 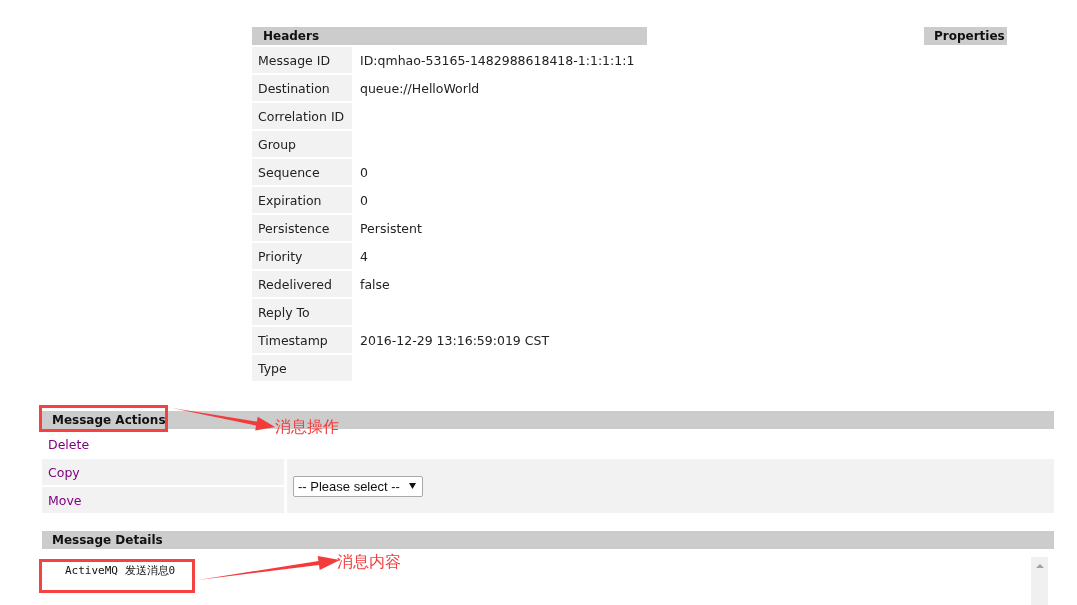 What do you see at coordinates (369, 562) in the screenshot?
I see `annotation-text: 消息内容` at bounding box center [369, 562].